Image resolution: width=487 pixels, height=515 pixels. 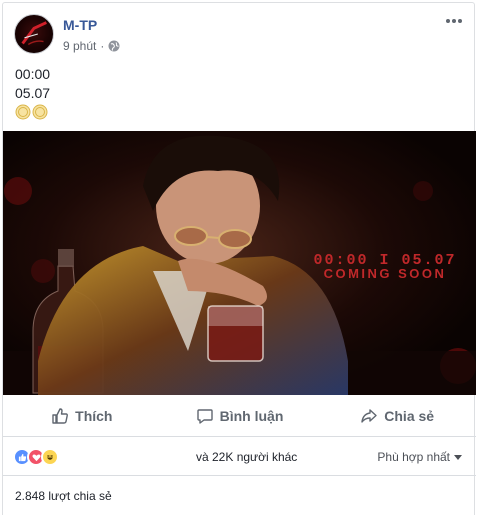 I want to click on share-count: 2.848 lượt chia sẻ, so click(x=63, y=496).